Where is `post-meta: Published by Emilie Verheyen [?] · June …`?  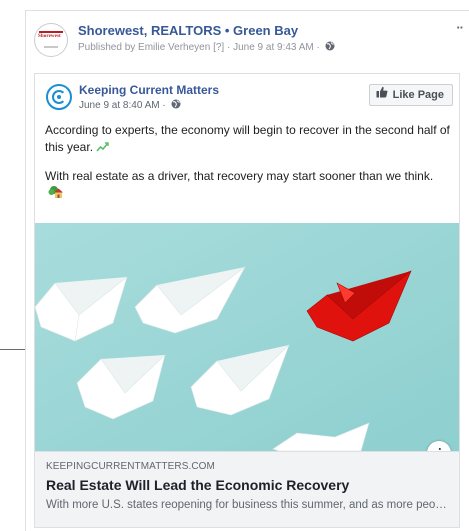
post-meta: Published by Emilie Verheyen [?] · June … is located at coordinates (206, 47).